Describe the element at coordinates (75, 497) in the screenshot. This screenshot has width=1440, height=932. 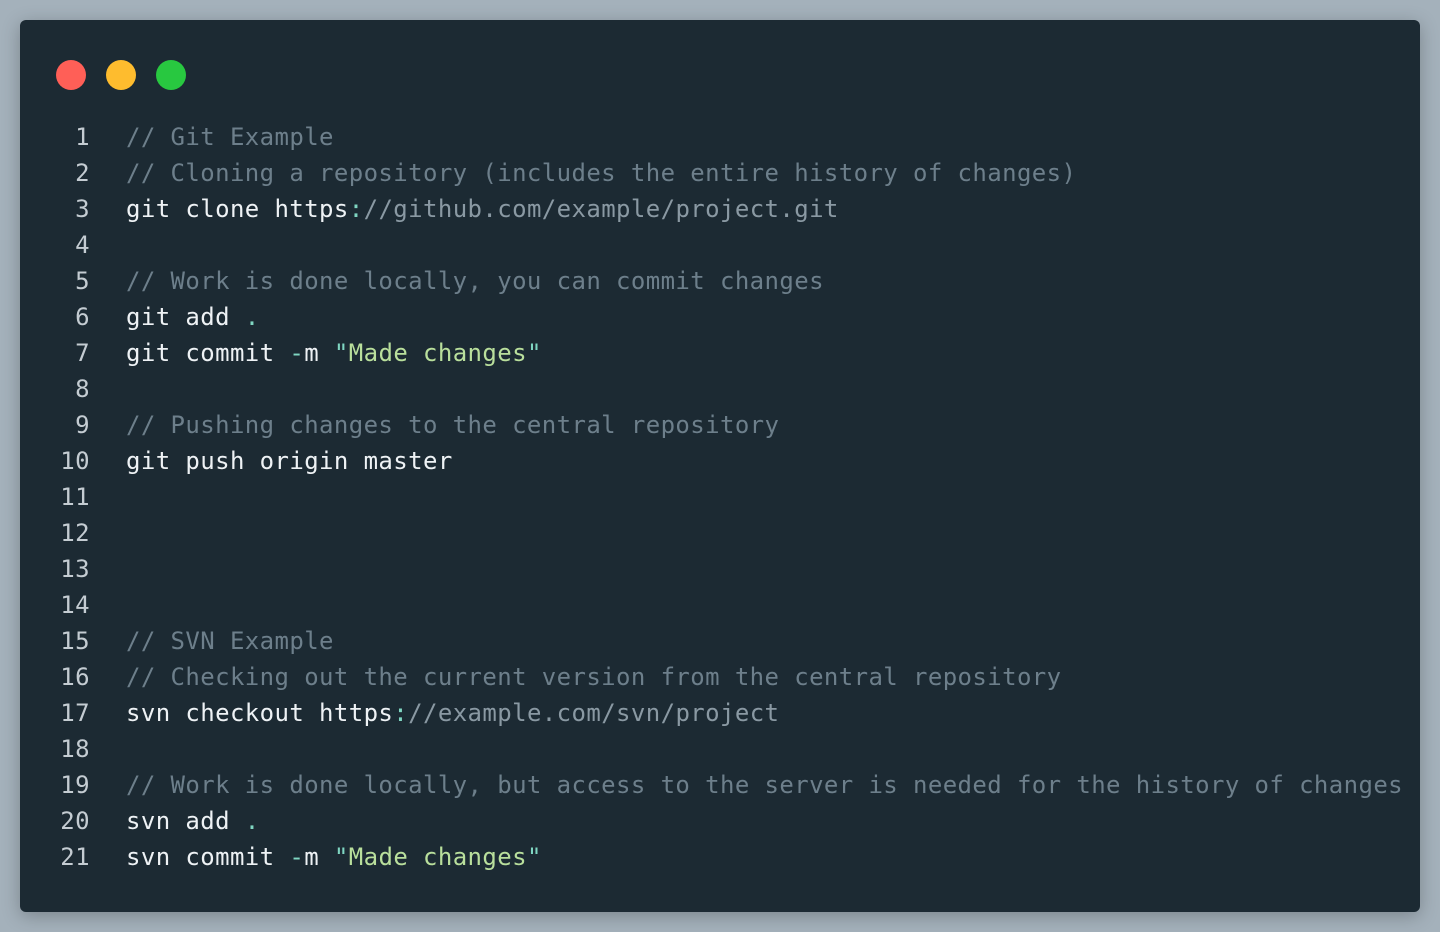
I see `line-number: 11` at that location.